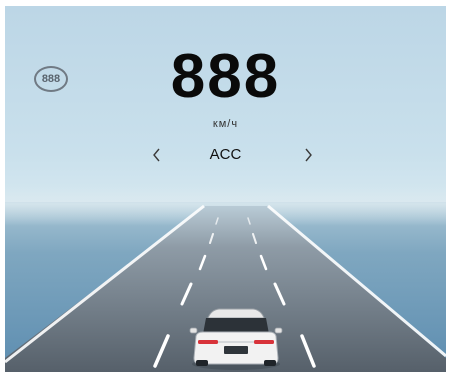 The image size is (450, 376). I want to click on mode-label: ACC, so click(225, 154).